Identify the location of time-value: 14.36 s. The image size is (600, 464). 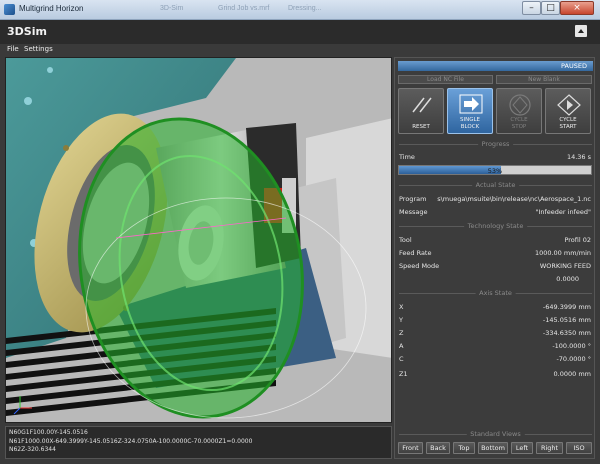
(578, 157).